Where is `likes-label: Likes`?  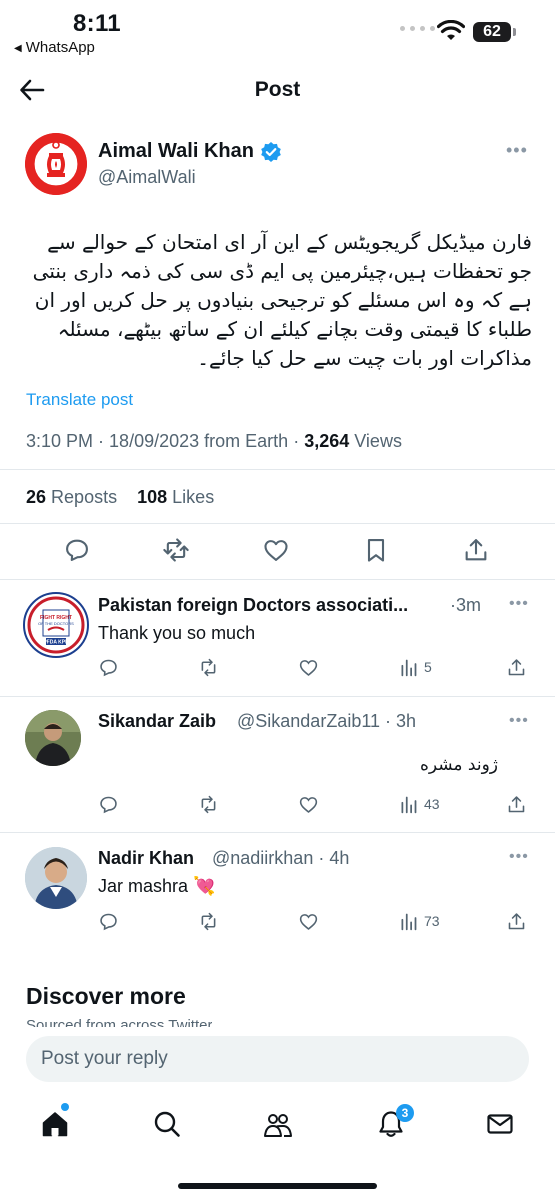 likes-label: Likes is located at coordinates (193, 497).